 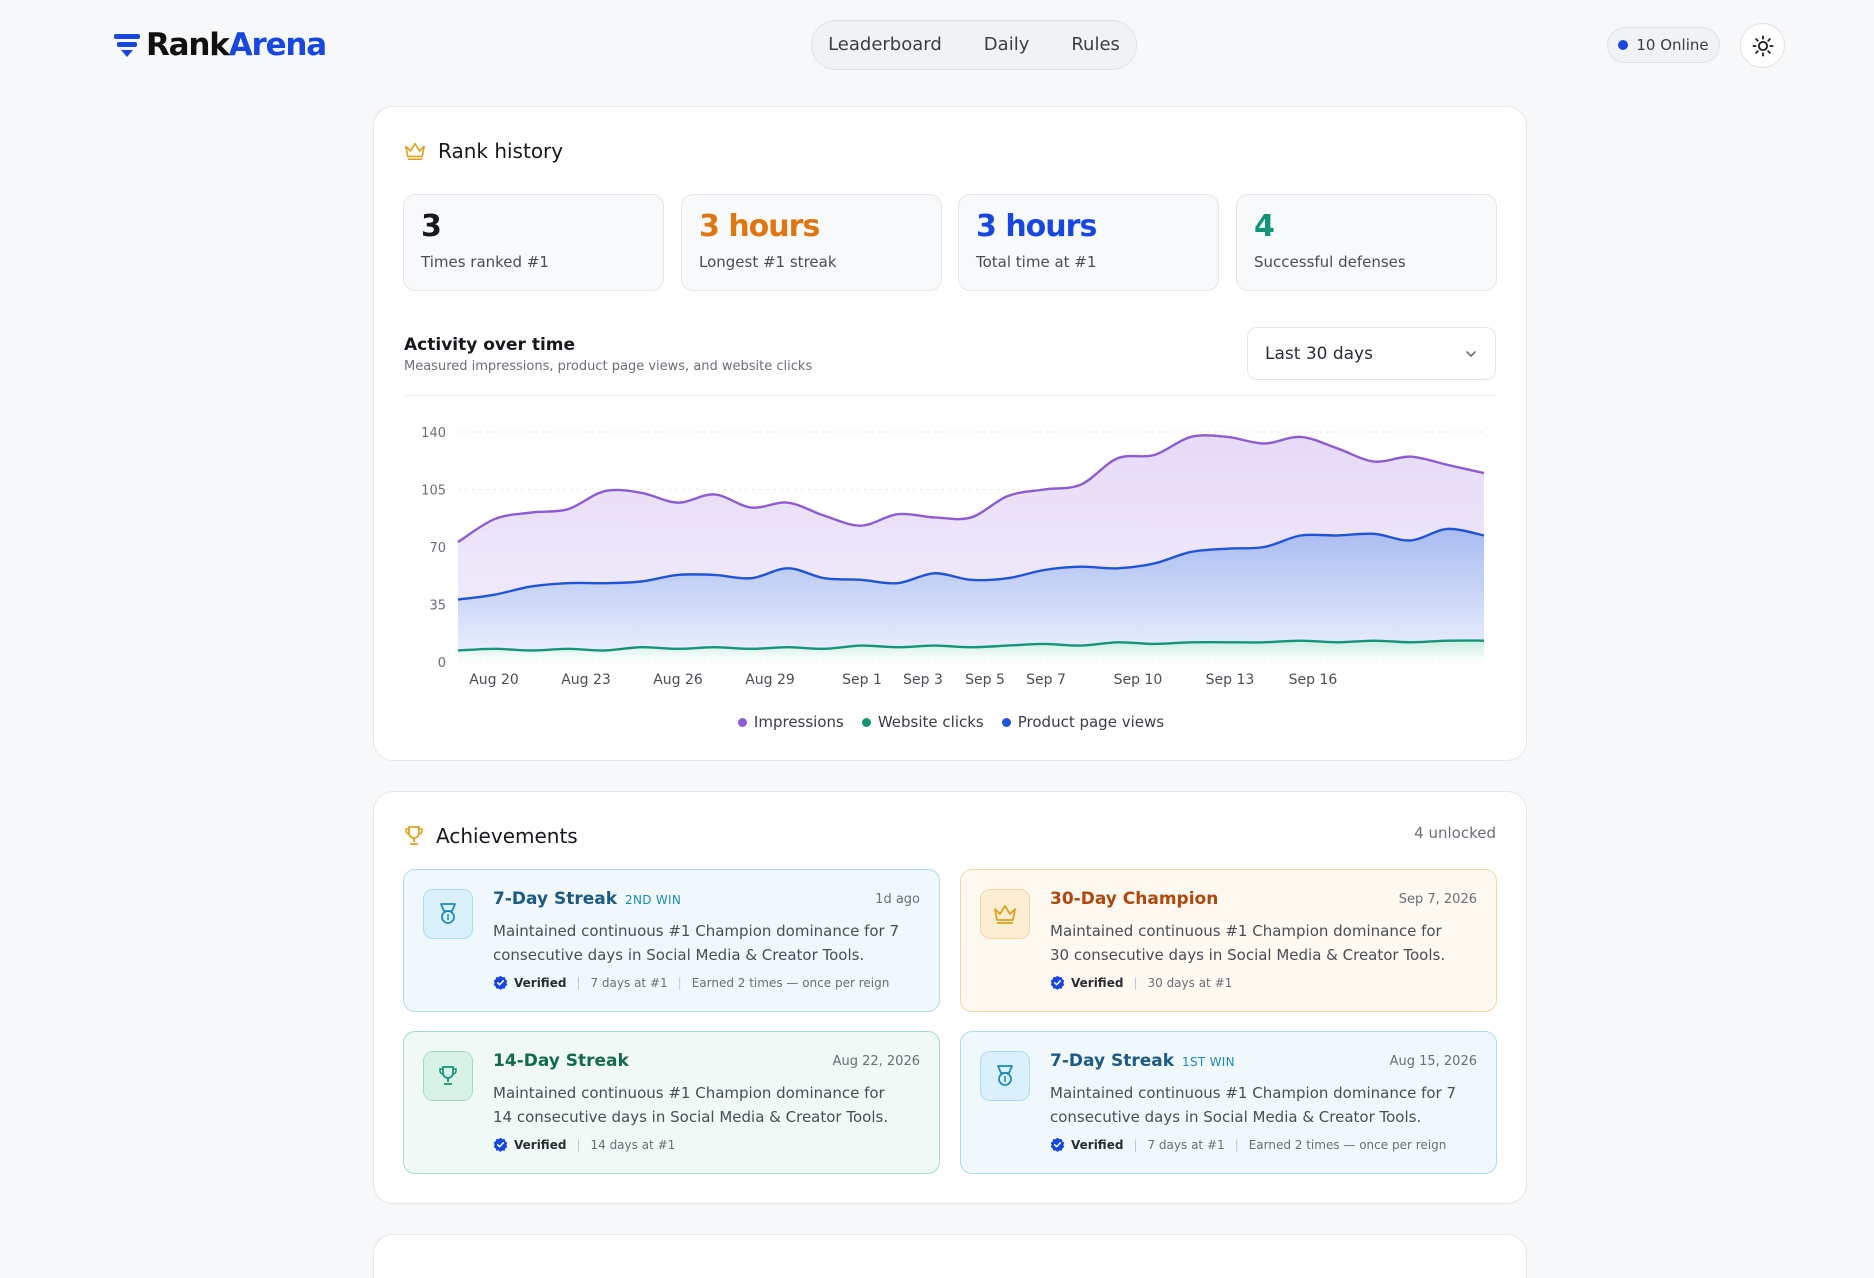 I want to click on x-tick-label: Sep 3, so click(x=923, y=680).